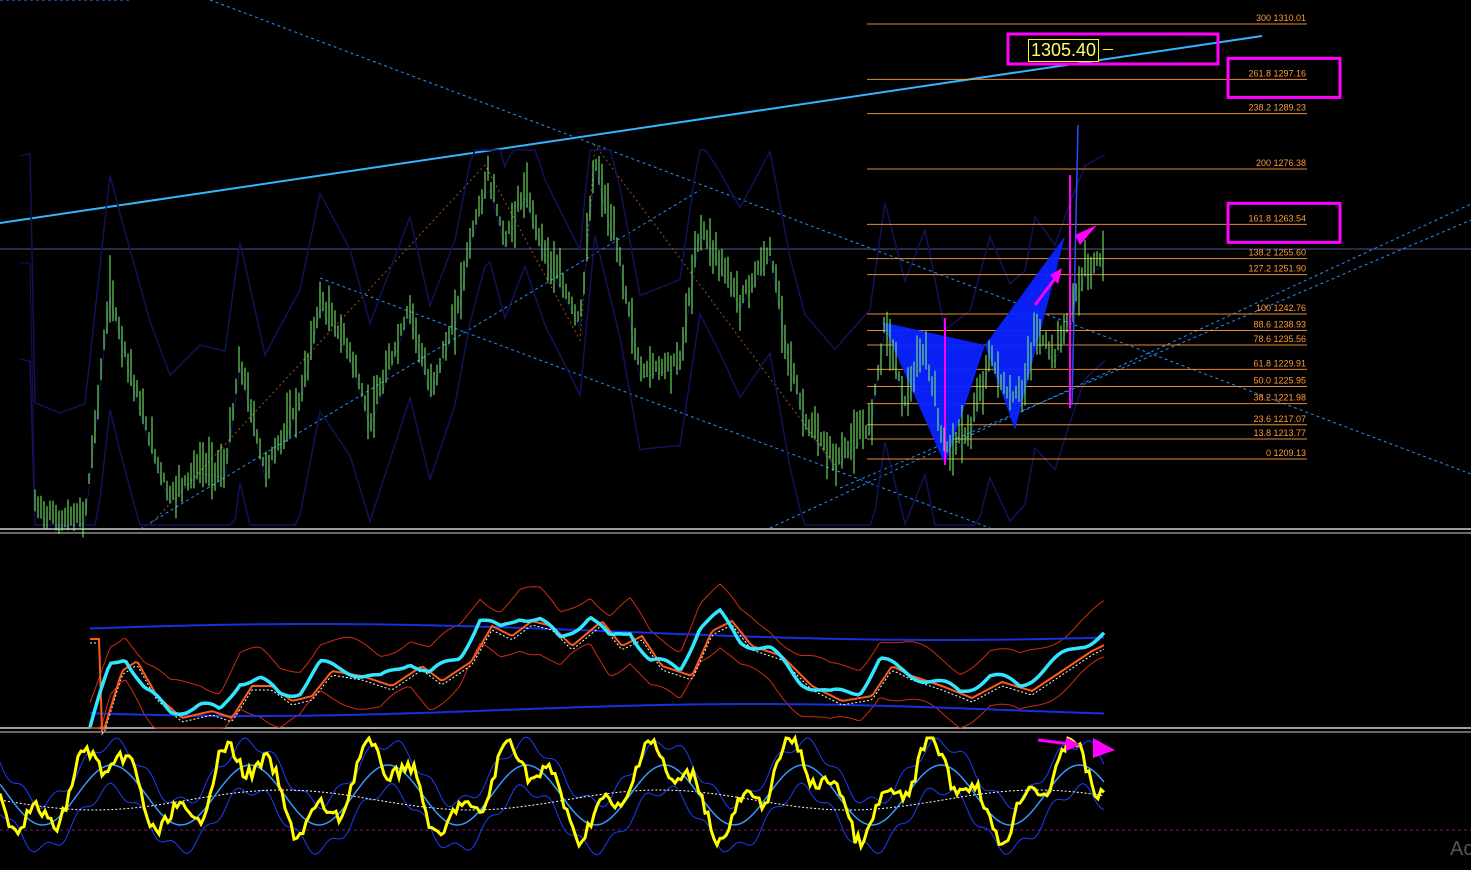 The height and width of the screenshot is (870, 1471). I want to click on current-price-tick, so click(1108, 49).